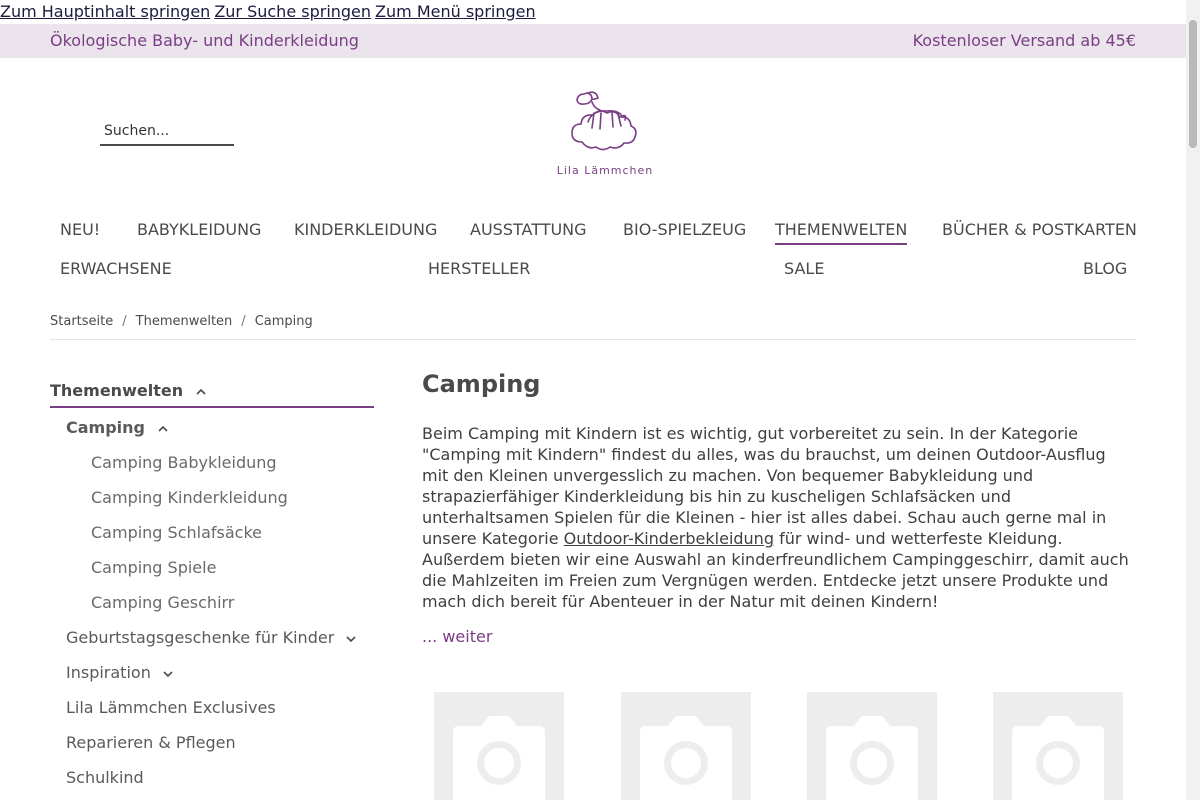  I want to click on sidebar-item-camping-kinderkleidung: Camping Kinderkleidung, so click(189, 497).